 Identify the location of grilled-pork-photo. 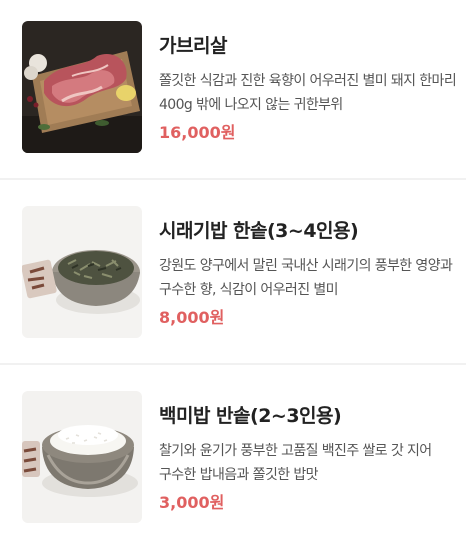
(82, 87).